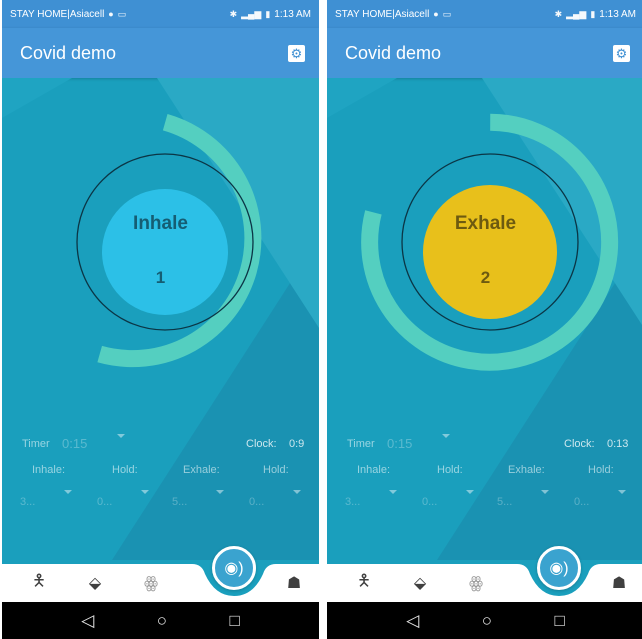 The width and height of the screenshot is (642, 639). What do you see at coordinates (485, 223) in the screenshot?
I see `breath-phase-label: Exhale` at bounding box center [485, 223].